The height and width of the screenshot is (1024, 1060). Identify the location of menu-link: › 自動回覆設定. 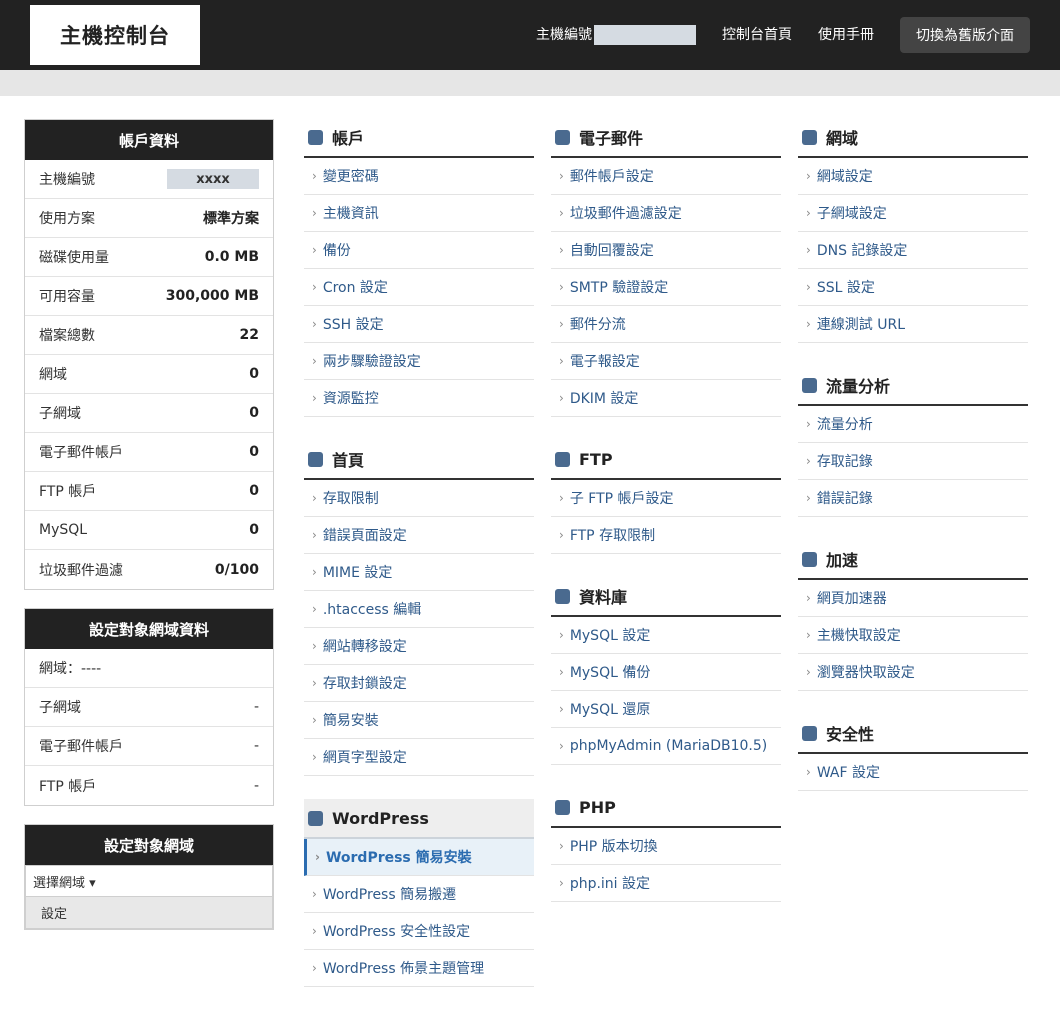
(666, 250).